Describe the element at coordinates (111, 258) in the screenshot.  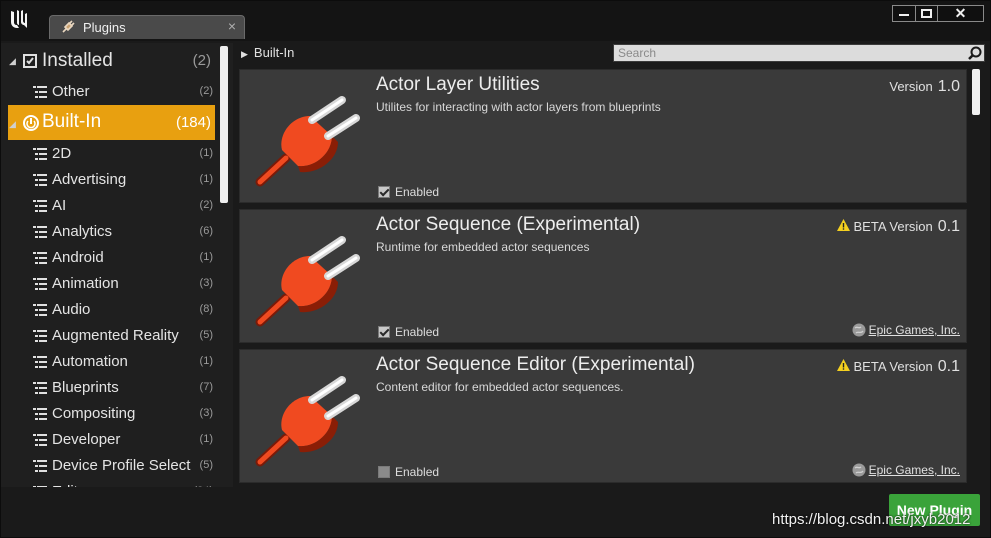
I see `category-android: Android (1)` at that location.